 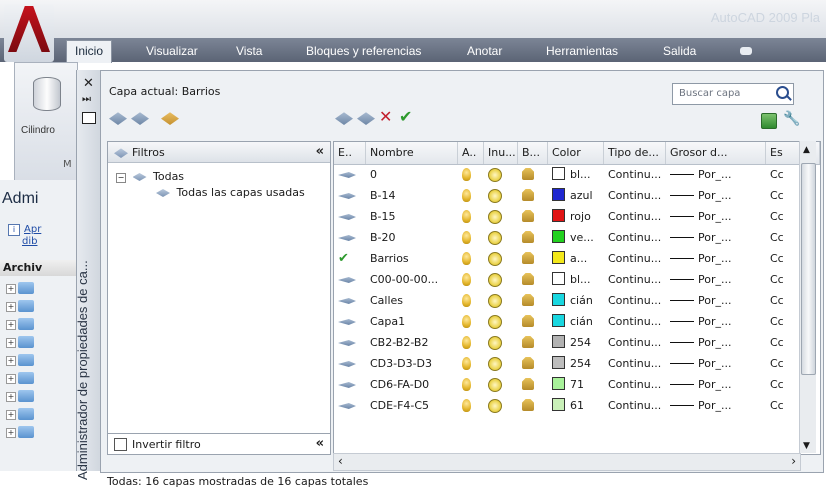 I want to click on invert-filter-label: Invertir filtro, so click(x=166, y=444).